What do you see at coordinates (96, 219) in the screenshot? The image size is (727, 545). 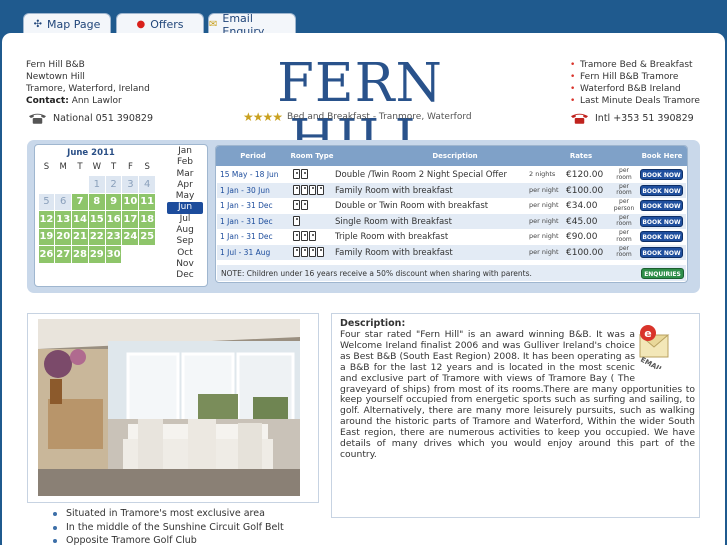 I see `calendar-day: 15` at bounding box center [96, 219].